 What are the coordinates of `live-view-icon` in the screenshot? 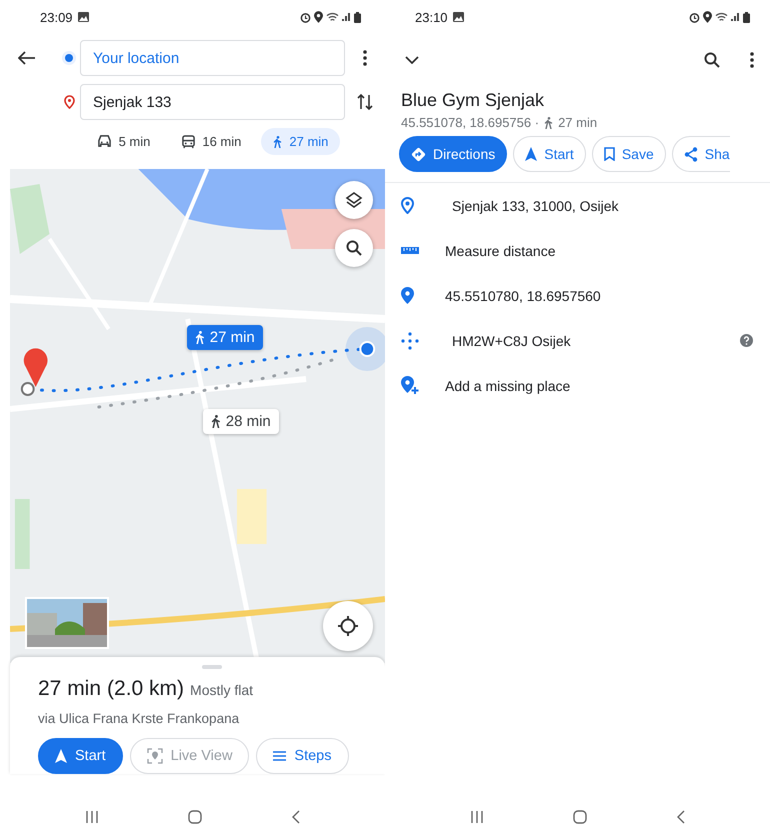 It's located at (154, 756).